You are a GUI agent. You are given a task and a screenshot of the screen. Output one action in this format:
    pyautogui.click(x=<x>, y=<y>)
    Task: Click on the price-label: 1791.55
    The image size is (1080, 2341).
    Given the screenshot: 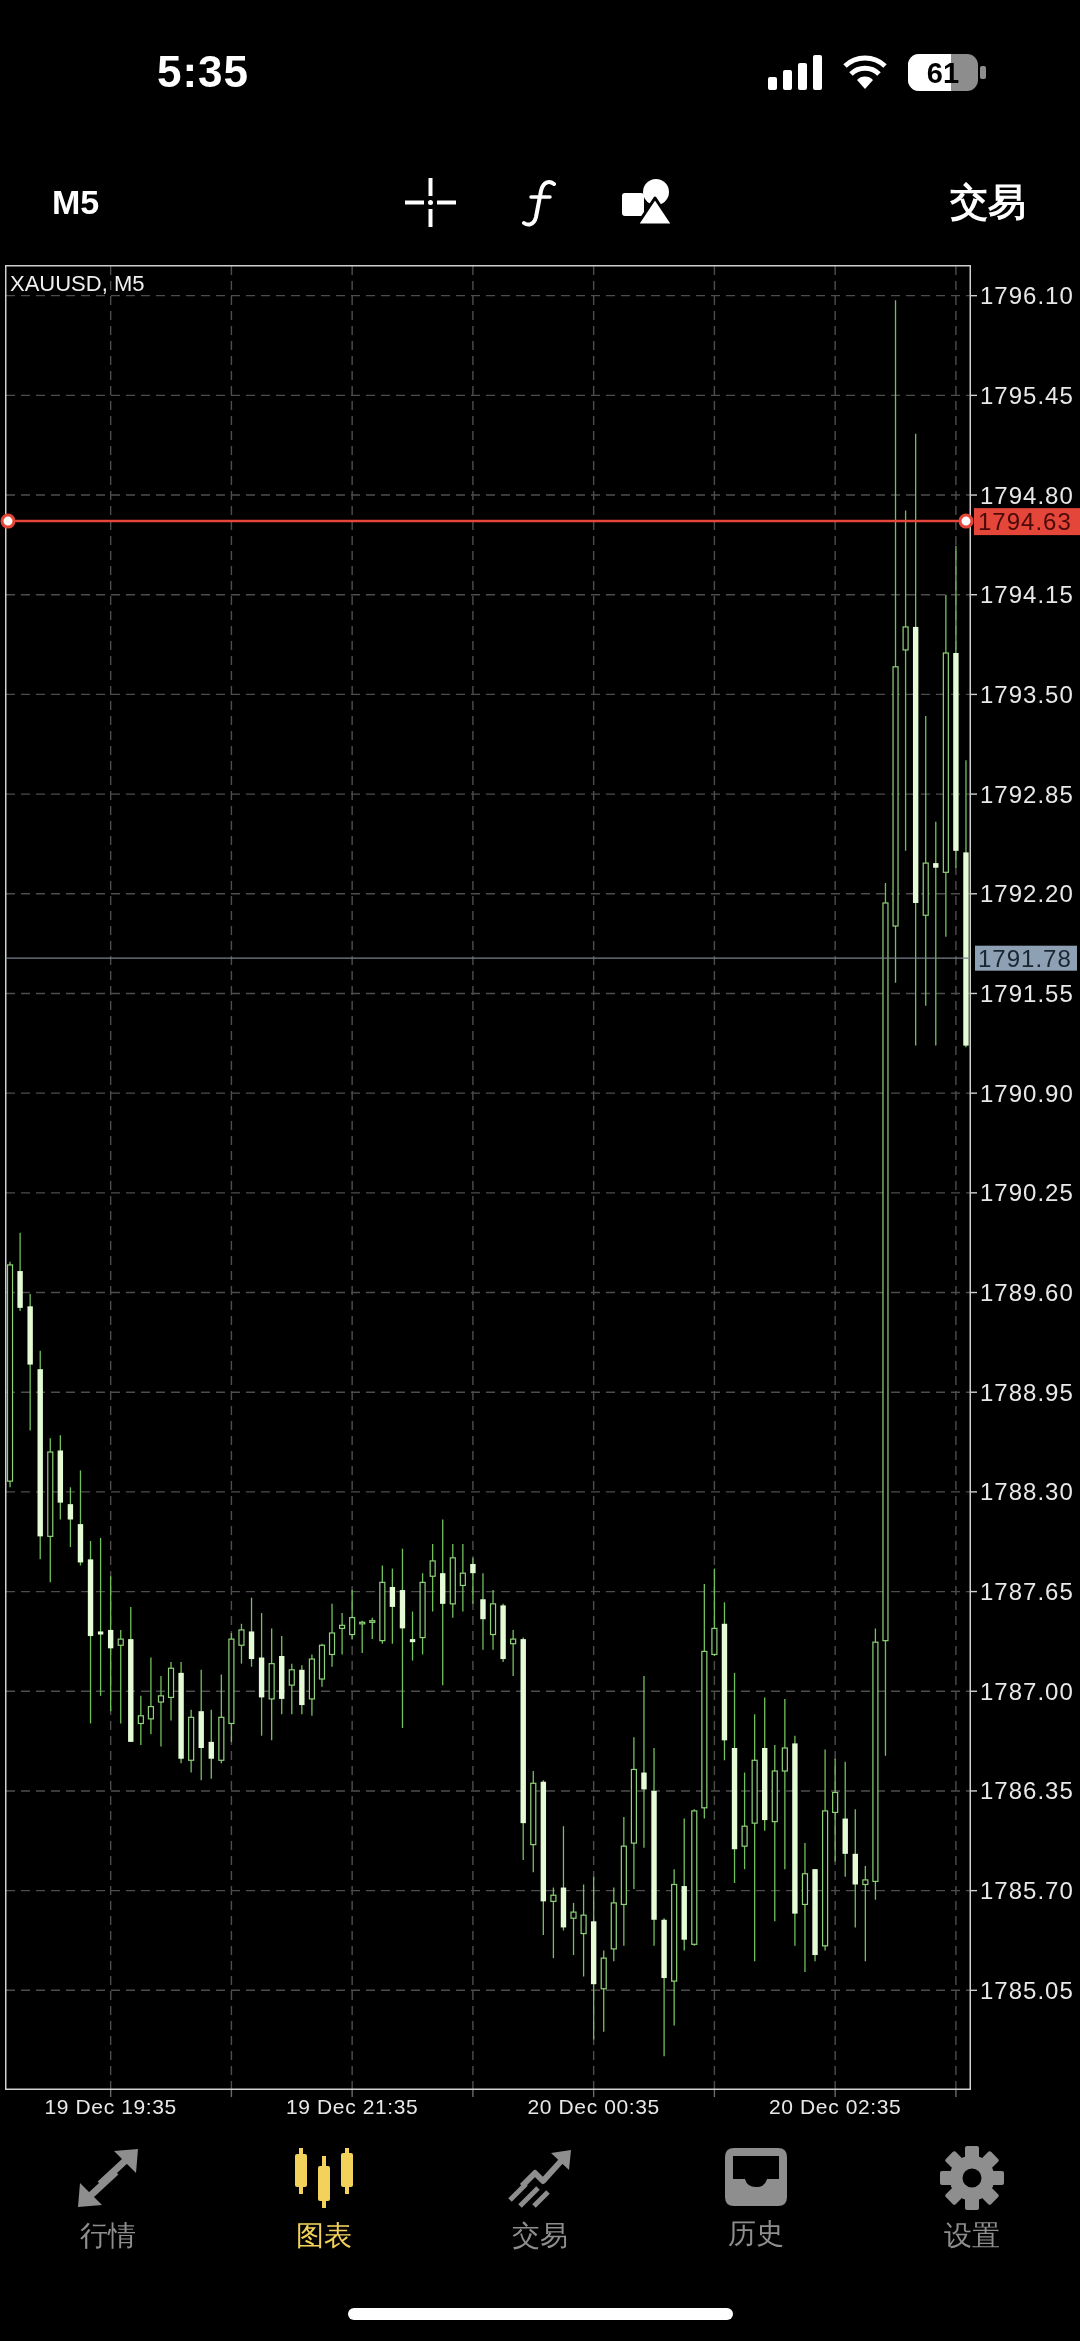 What is the action you would take?
    pyautogui.click(x=1027, y=993)
    